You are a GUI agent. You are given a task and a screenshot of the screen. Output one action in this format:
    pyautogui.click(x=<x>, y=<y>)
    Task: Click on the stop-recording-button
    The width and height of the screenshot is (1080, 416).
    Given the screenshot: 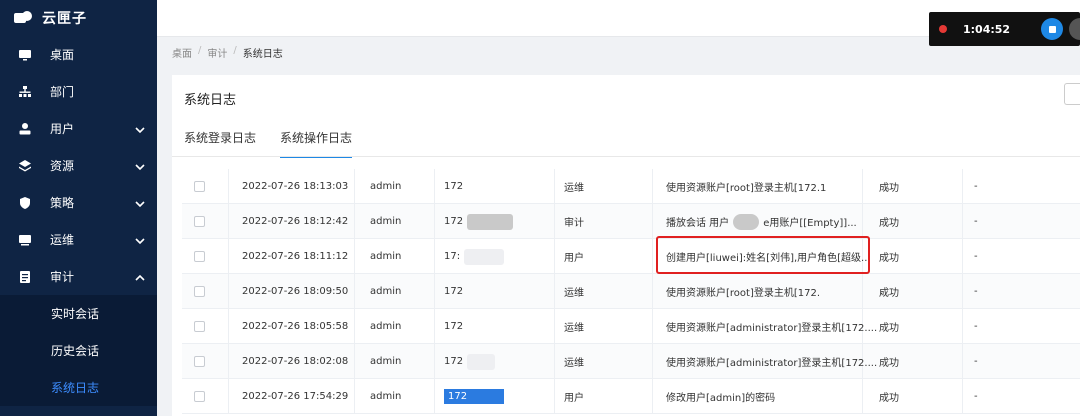 What is the action you would take?
    pyautogui.click(x=1052, y=29)
    